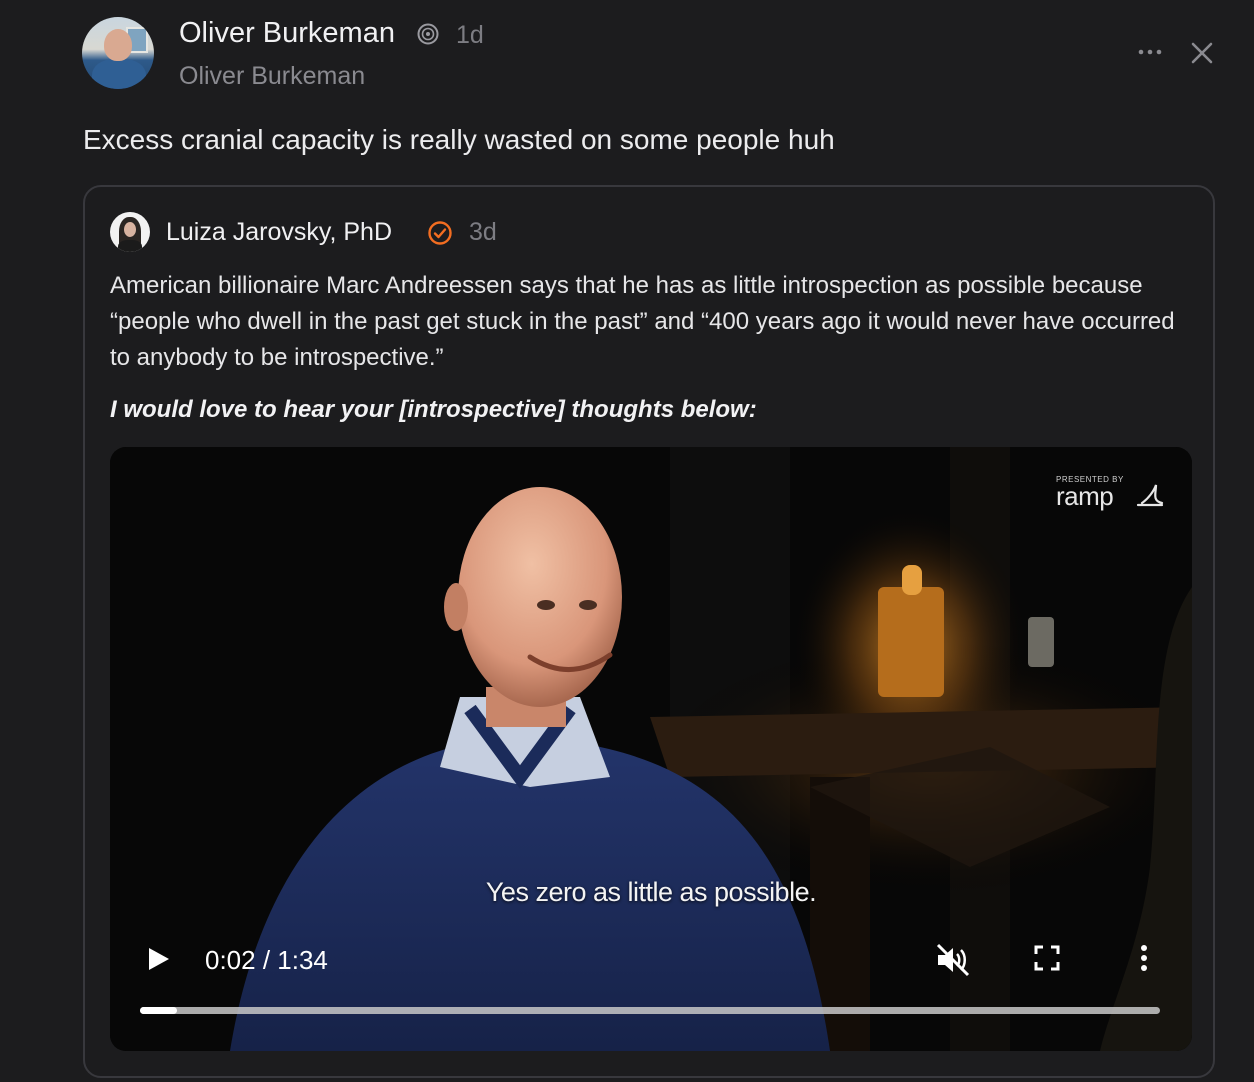 The image size is (1254, 1082). I want to click on author-name: Oliver Burkeman, so click(287, 33).